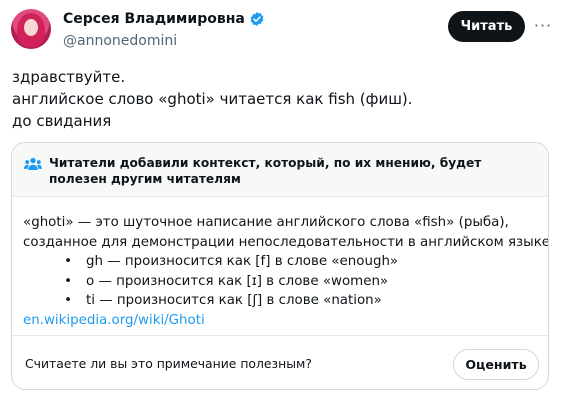  I want to click on list-item-text: o — произносится как [ɪ] в слове «women», so click(237, 281).